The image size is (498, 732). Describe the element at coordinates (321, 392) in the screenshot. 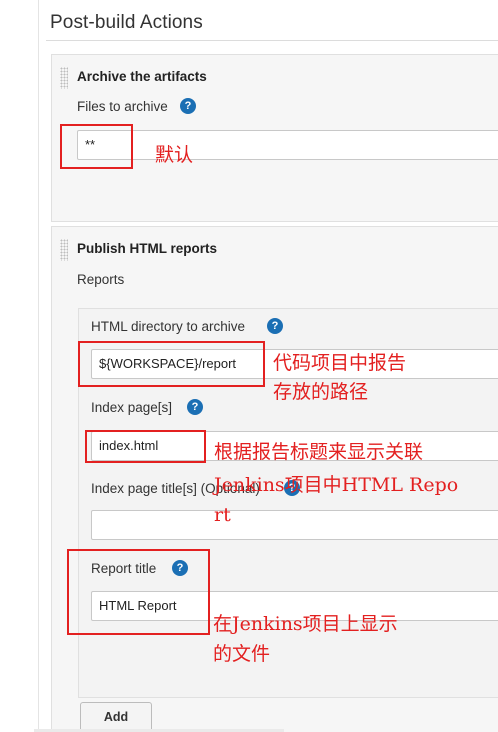

I see `annotation-directory-2: 存放的路径` at that location.